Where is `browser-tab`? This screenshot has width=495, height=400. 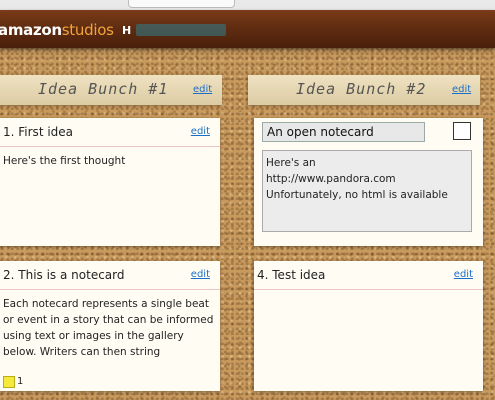
browser-tab is located at coordinates (181, 4).